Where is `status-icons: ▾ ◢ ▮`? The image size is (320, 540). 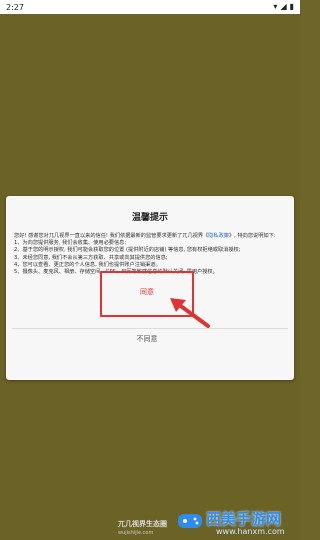
status-icons: ▾ ◢ ▮ is located at coordinates (283, 7).